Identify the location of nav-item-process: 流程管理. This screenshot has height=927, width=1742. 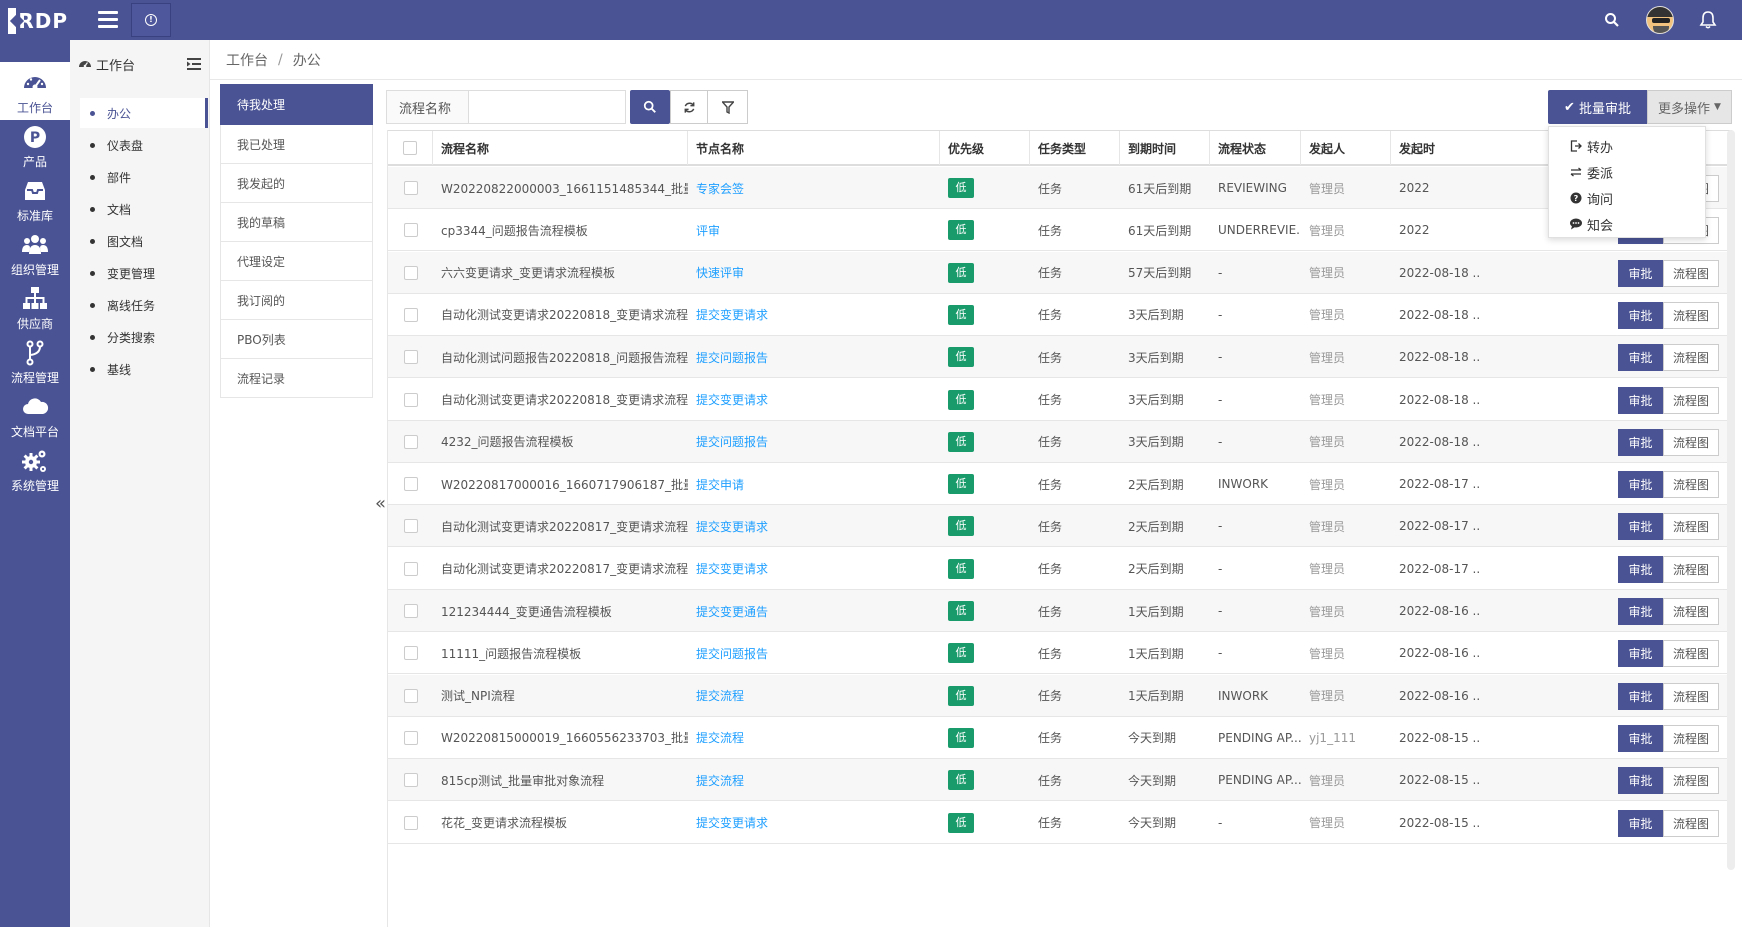
(35, 361).